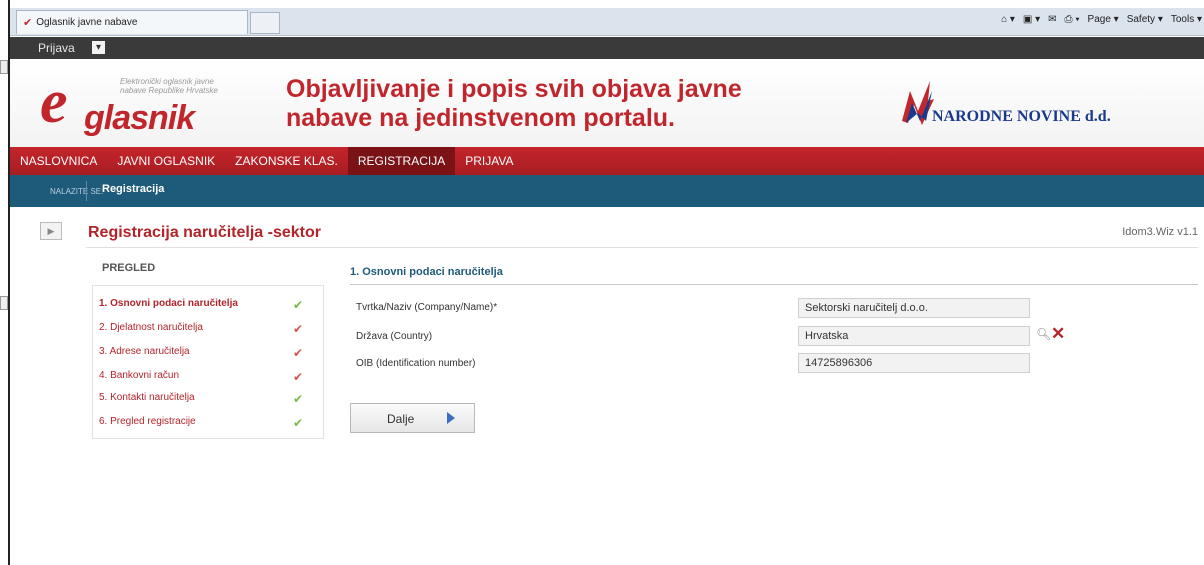 The height and width of the screenshot is (565, 1204). I want to click on top-login-link: Prijava, so click(56, 48).